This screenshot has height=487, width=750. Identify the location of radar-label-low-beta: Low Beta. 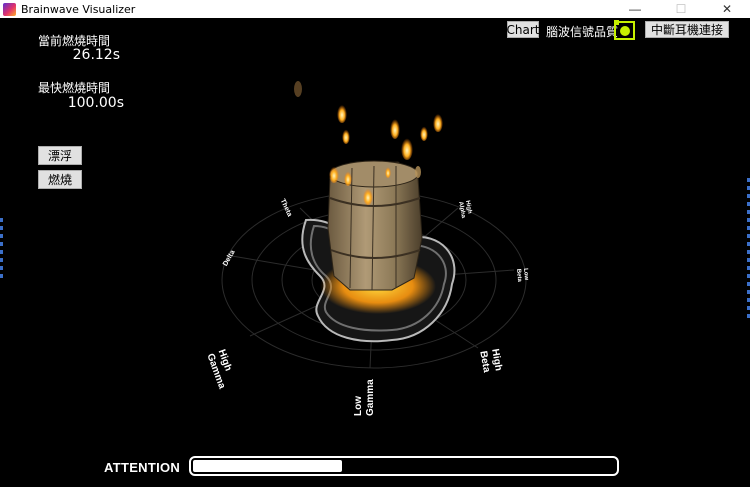
(522, 275).